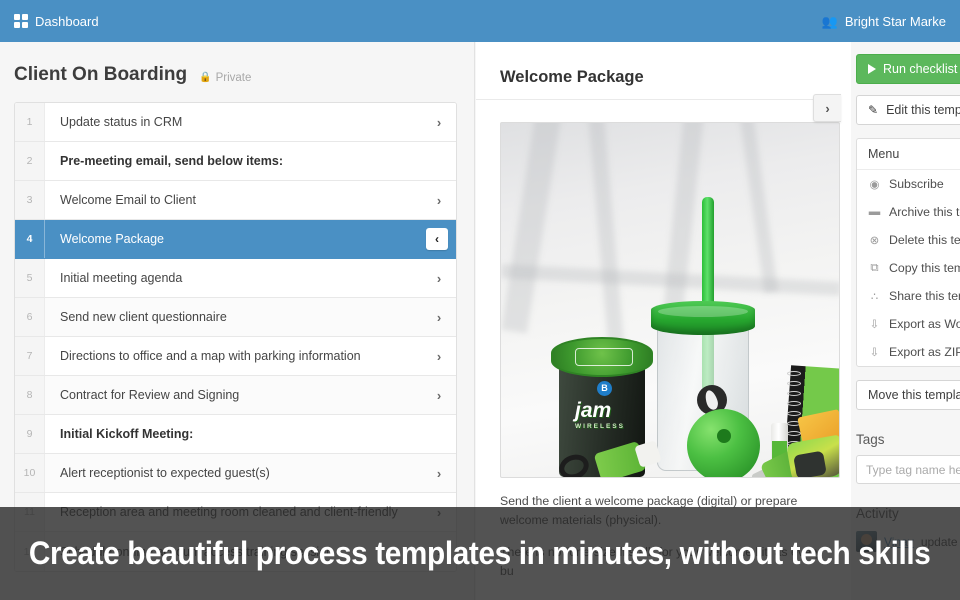  I want to click on task-number: 4, so click(30, 239).